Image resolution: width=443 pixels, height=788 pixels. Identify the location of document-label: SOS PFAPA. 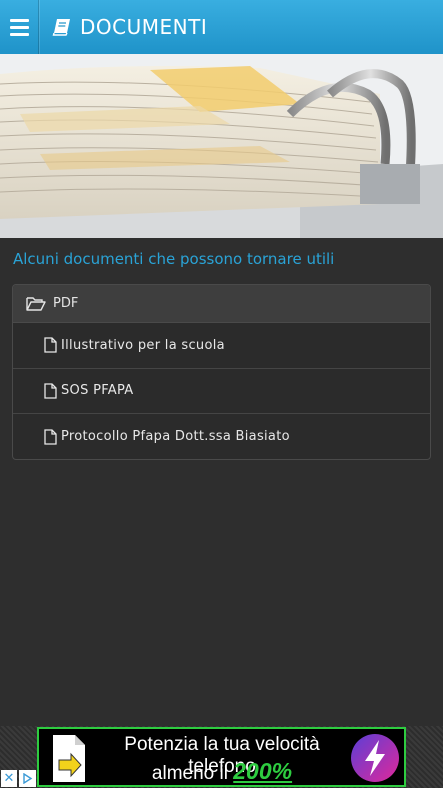
(97, 391).